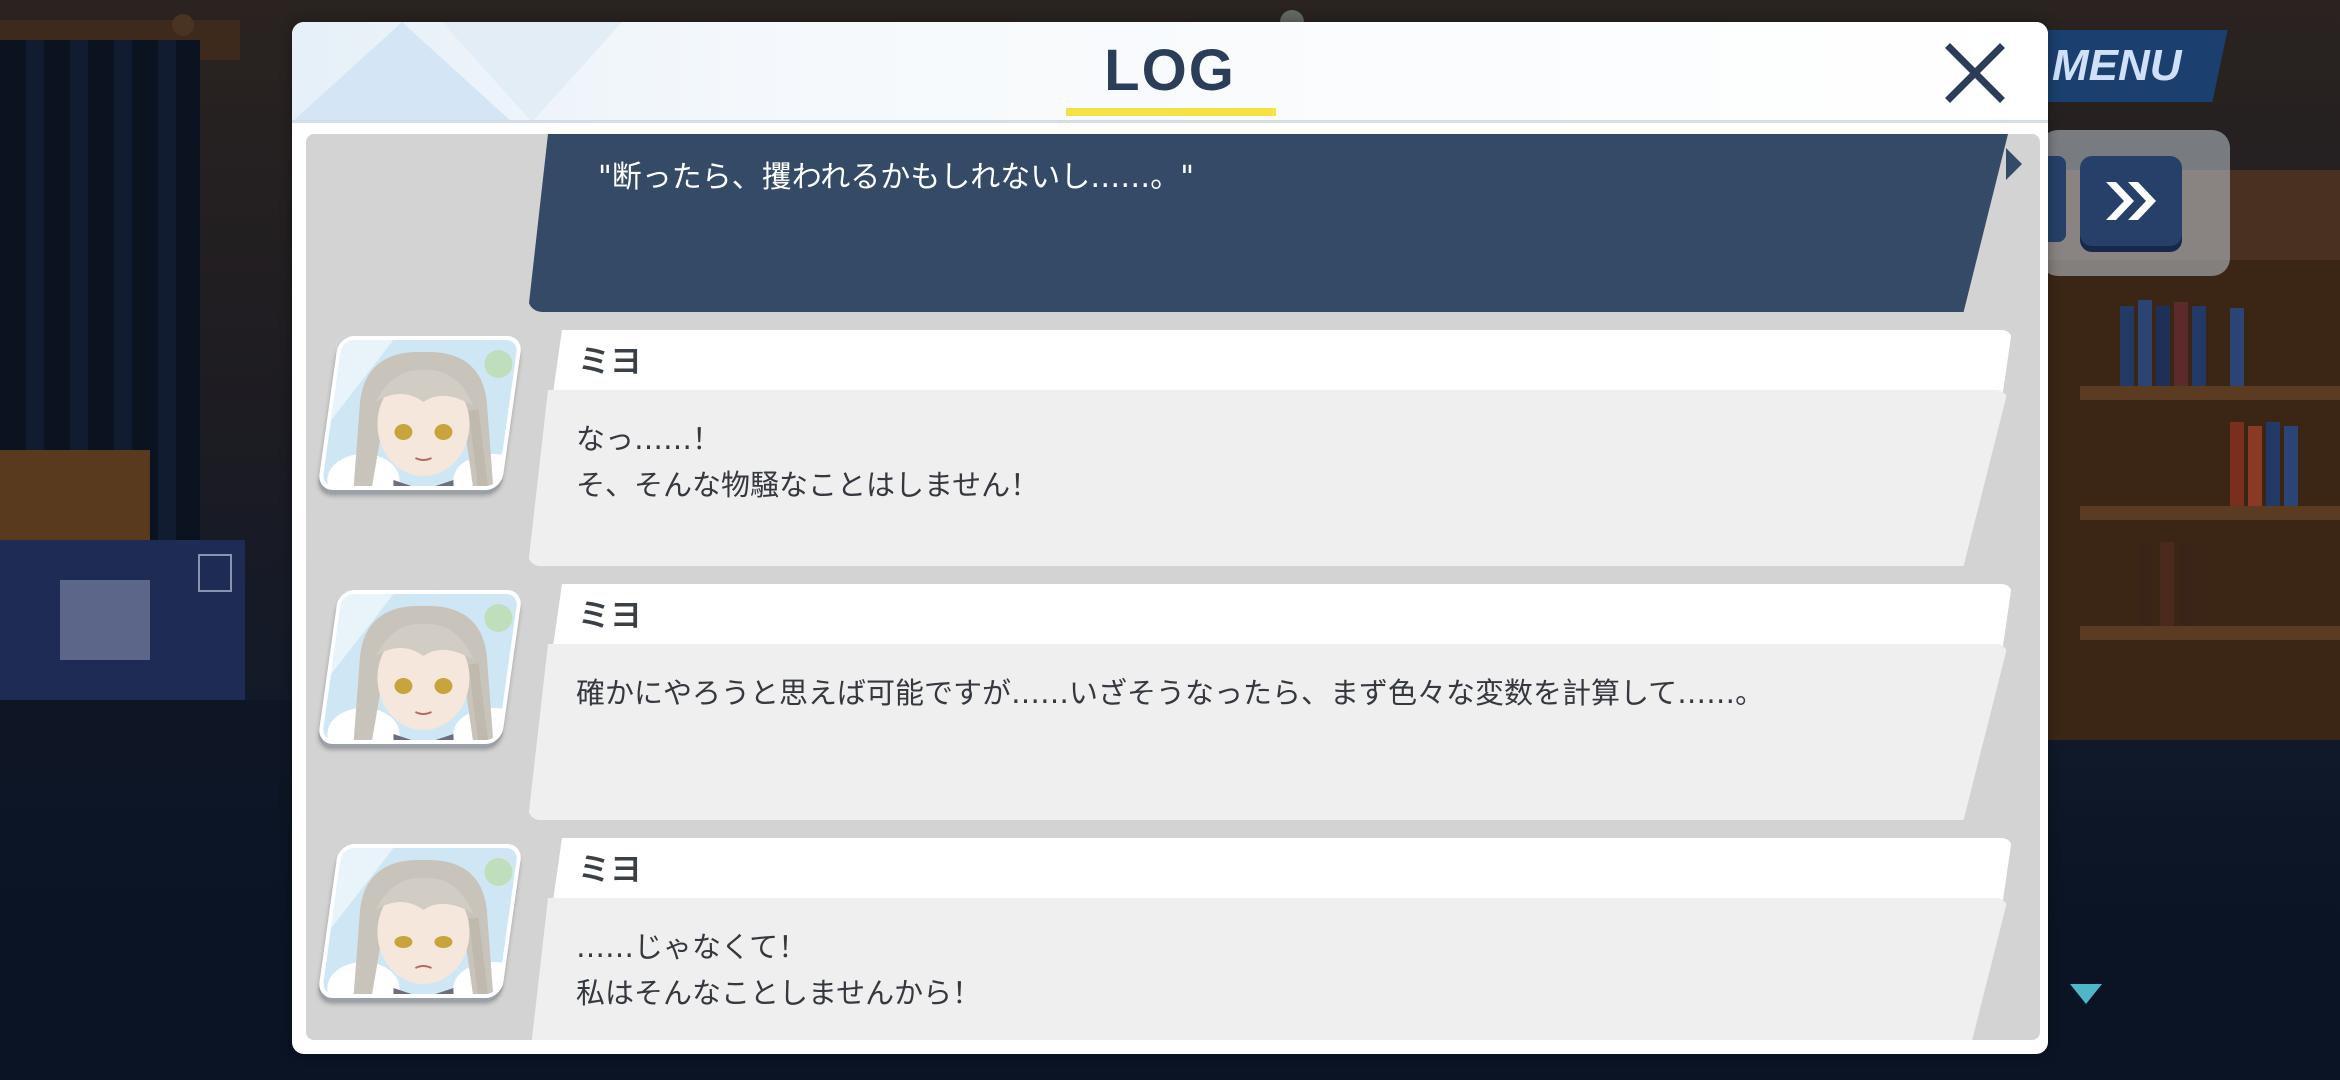  I want to click on cardboard-box, so click(75, 495).